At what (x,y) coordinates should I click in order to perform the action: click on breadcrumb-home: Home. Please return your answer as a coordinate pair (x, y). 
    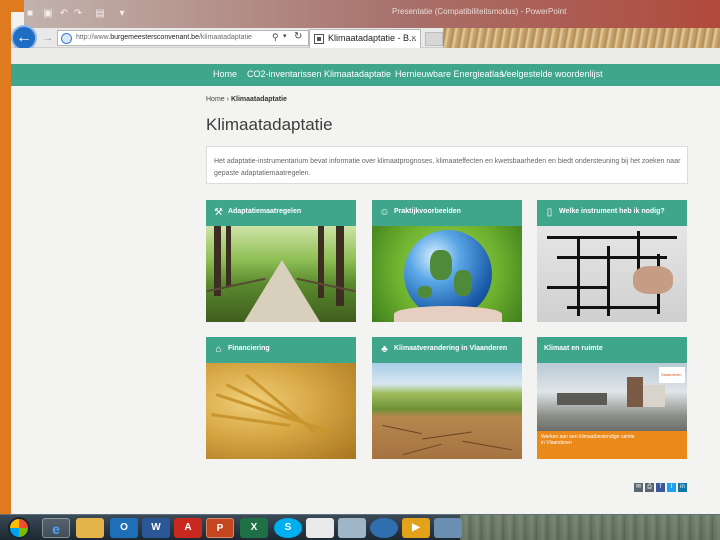
    Looking at the image, I should click on (215, 99).